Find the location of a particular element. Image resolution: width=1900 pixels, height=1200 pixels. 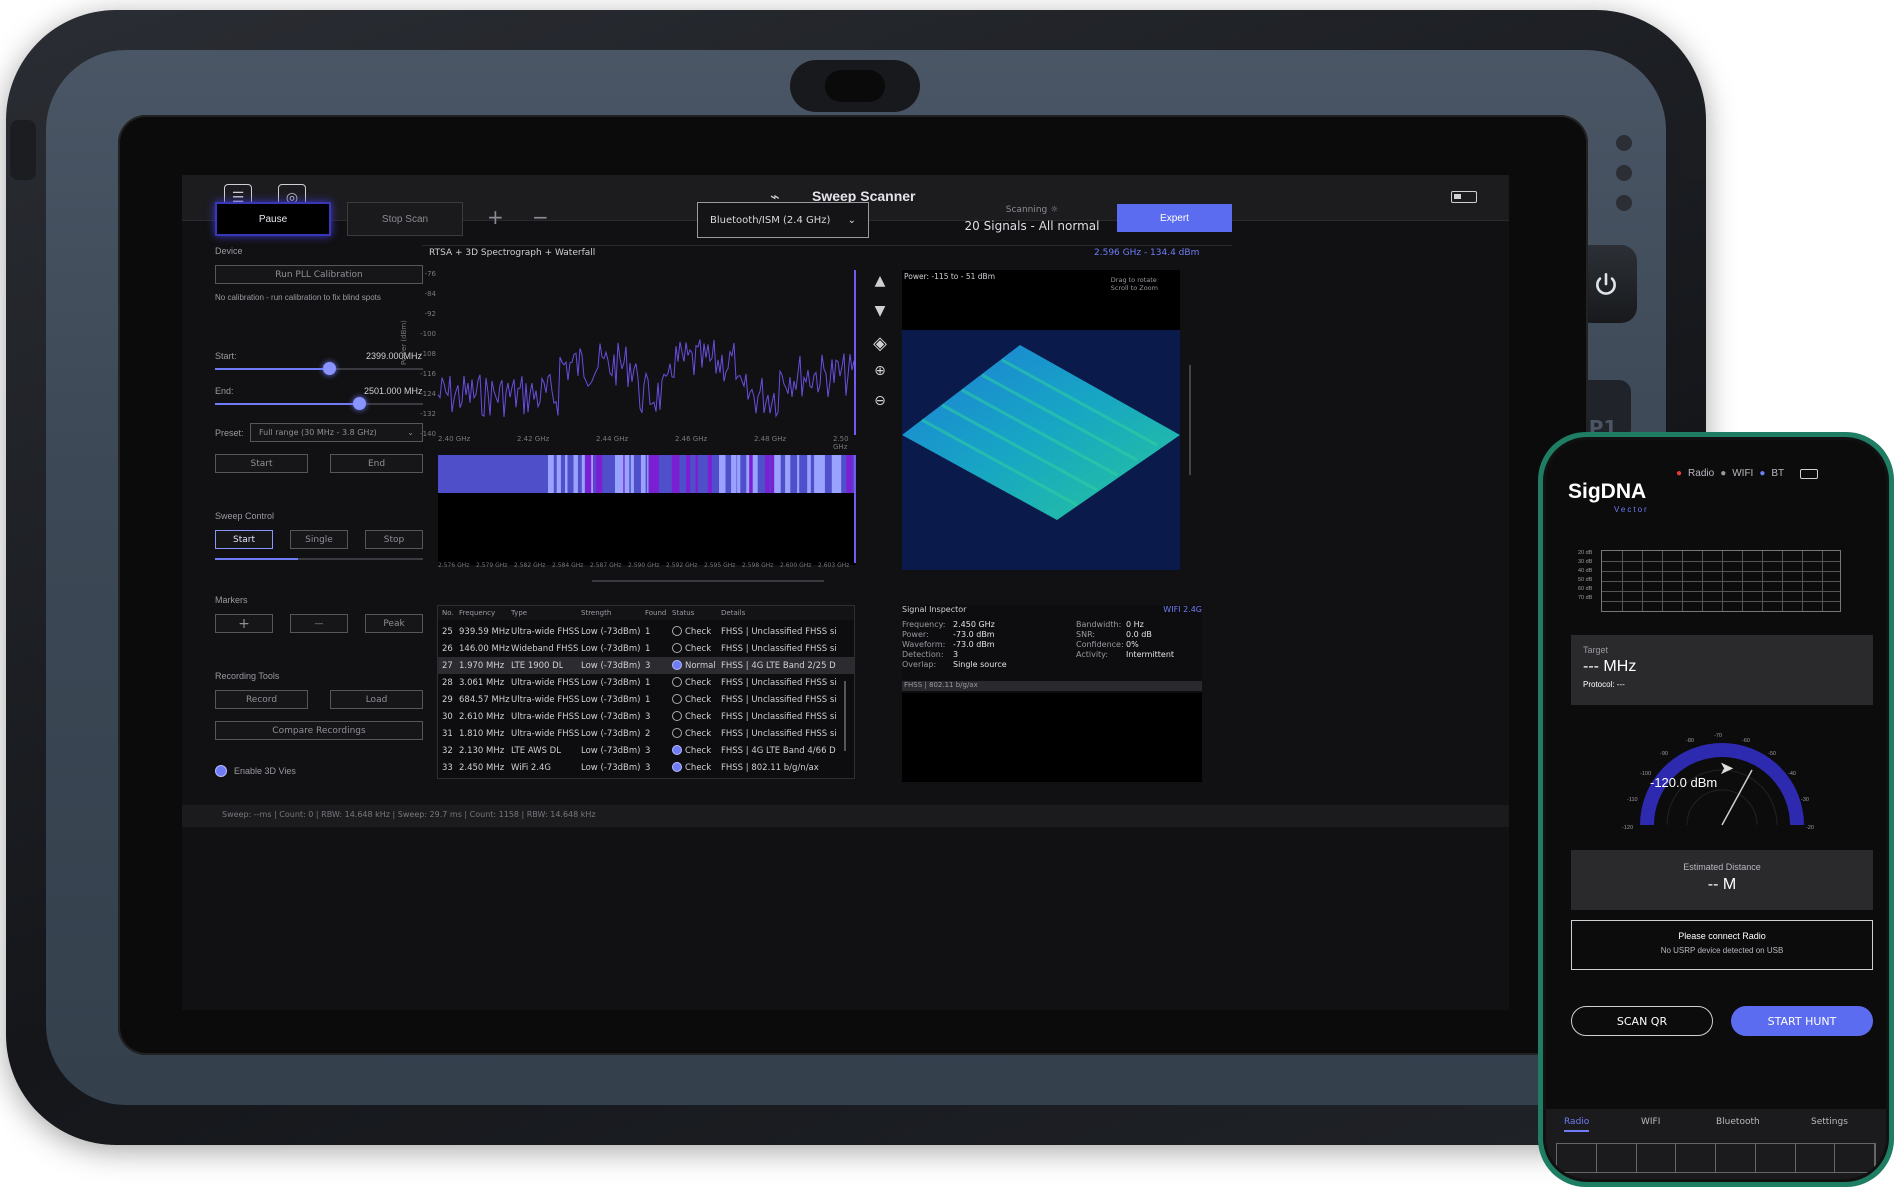

power-icon is located at coordinates (1606, 283).